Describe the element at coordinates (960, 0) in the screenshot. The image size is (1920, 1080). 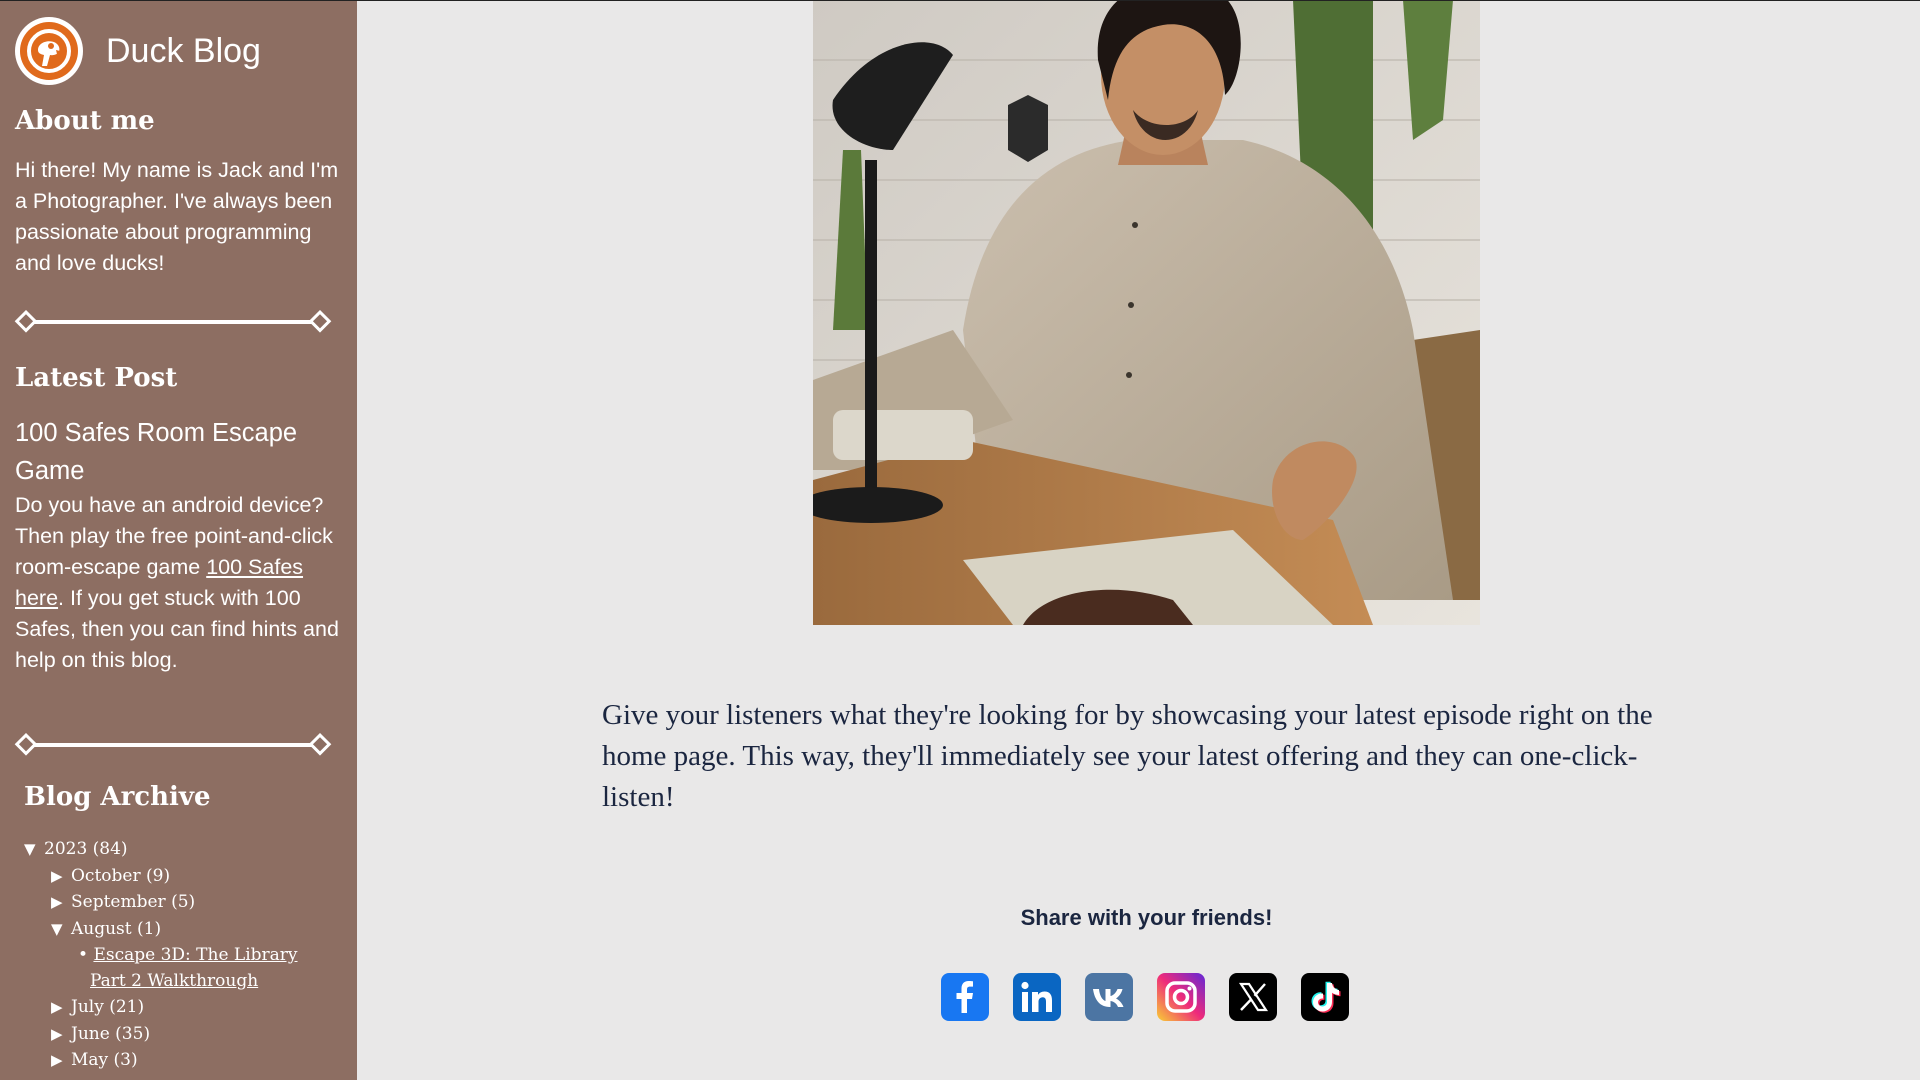
I see `top-border` at that location.